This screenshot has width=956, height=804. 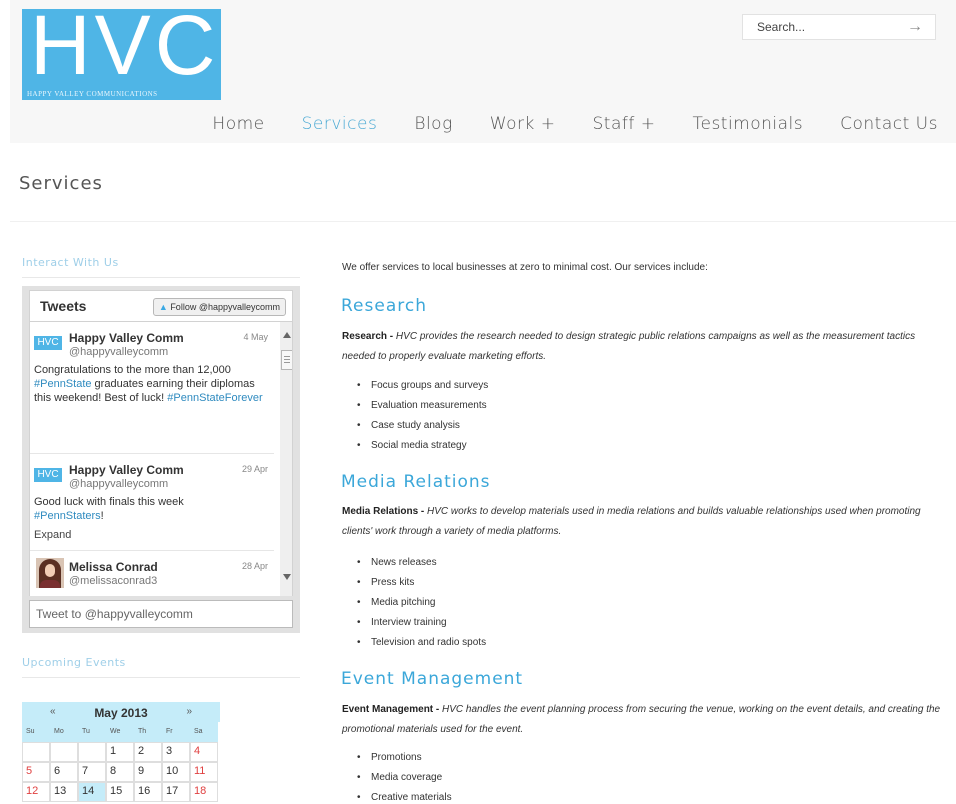 I want to click on calendar-day: 15, so click(x=120, y=792).